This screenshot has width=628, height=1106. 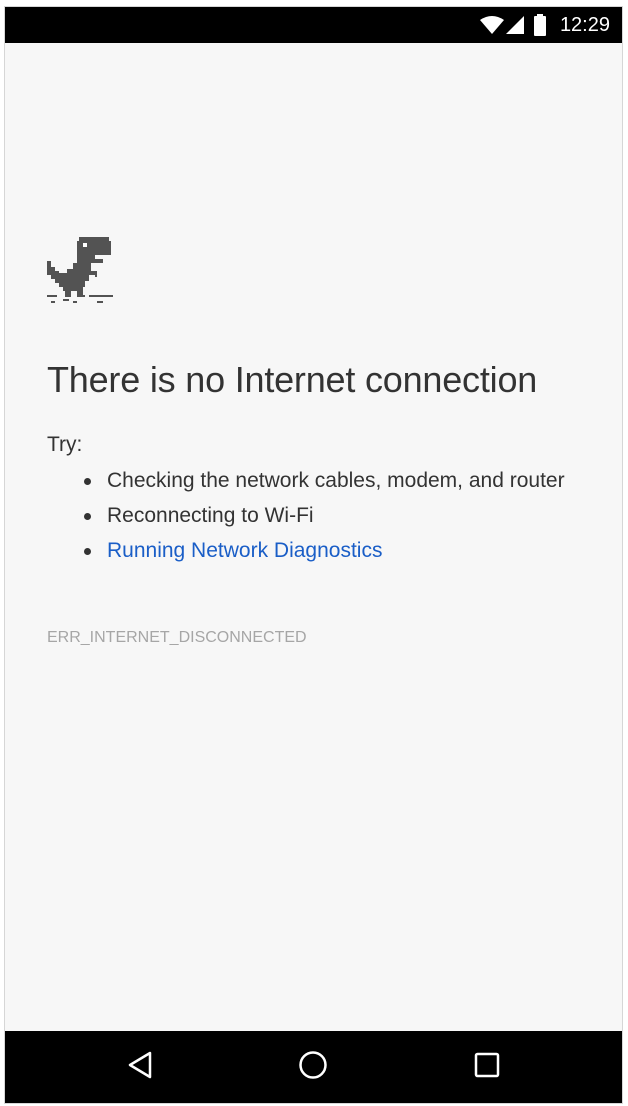 I want to click on back-icon, so click(x=140, y=1067).